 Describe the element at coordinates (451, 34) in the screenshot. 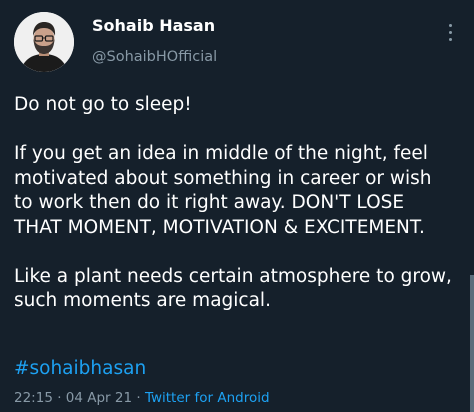

I see `more-vertical-icon` at that location.